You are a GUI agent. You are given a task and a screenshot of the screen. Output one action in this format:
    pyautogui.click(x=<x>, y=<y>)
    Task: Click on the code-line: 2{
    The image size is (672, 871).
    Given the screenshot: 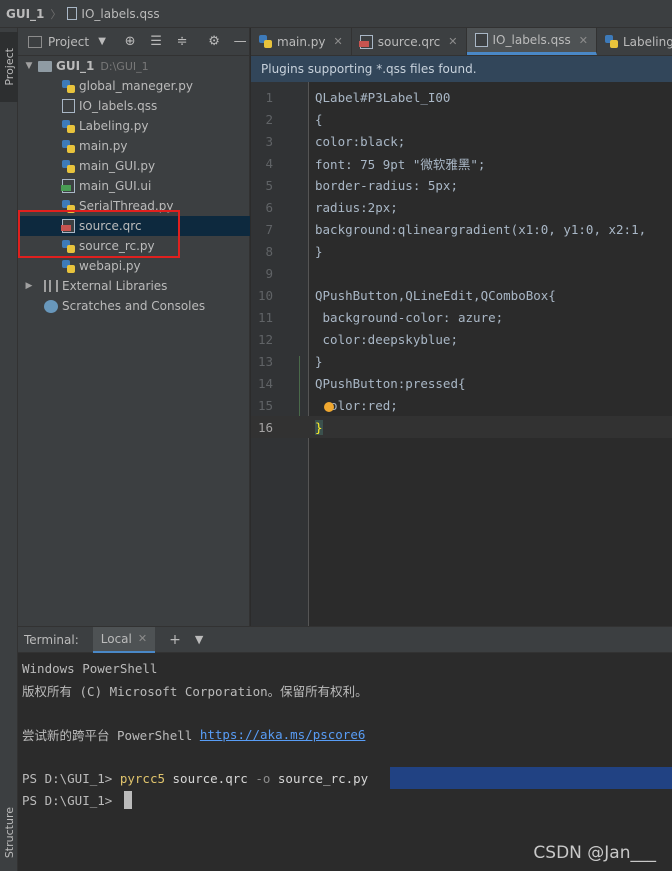 What is the action you would take?
    pyautogui.click(x=294, y=119)
    